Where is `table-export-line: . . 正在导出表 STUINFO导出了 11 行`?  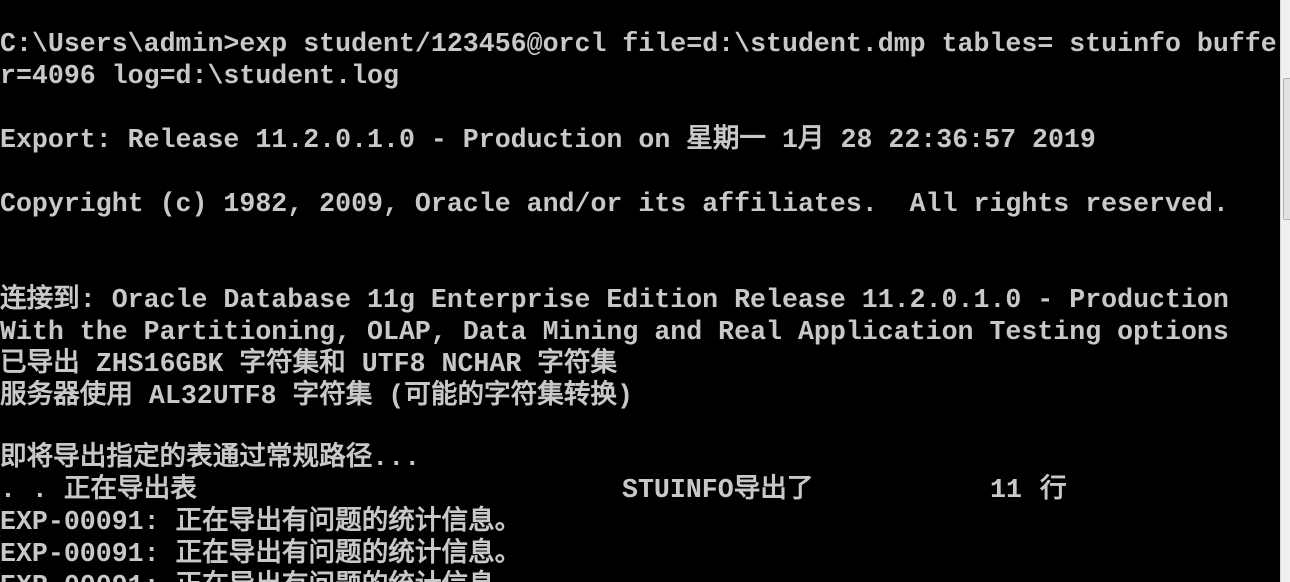
table-export-line: . . 正在导出表 STUINFO导出了 11 行 is located at coordinates (533, 490).